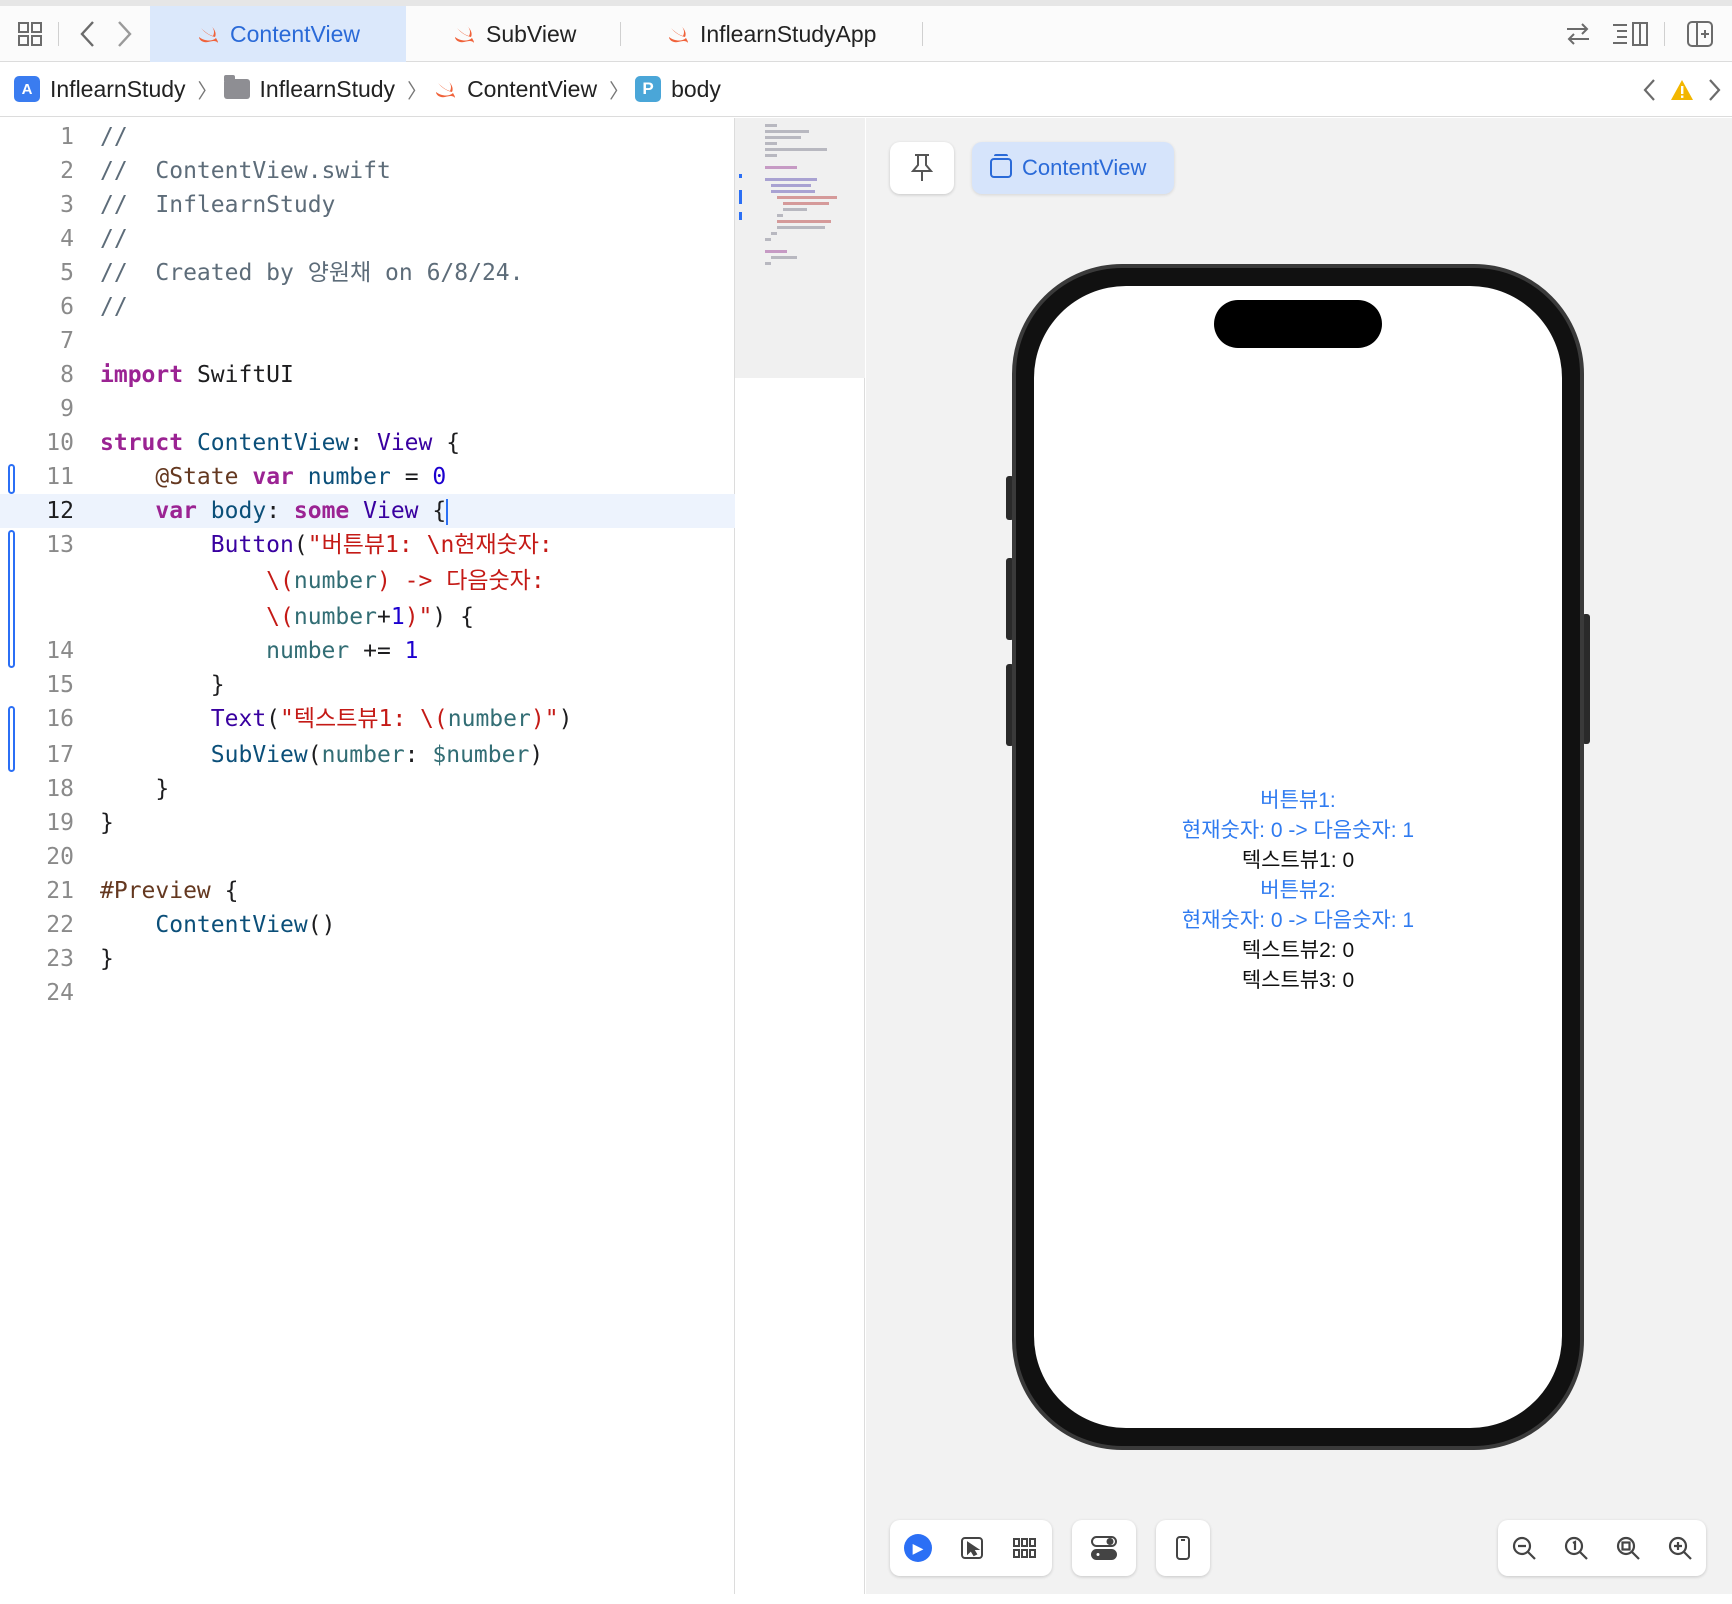 This screenshot has height=1604, width=1732. Describe the element at coordinates (1298, 950) in the screenshot. I see `text-view-2: 텍스트뷰2: 0` at that location.